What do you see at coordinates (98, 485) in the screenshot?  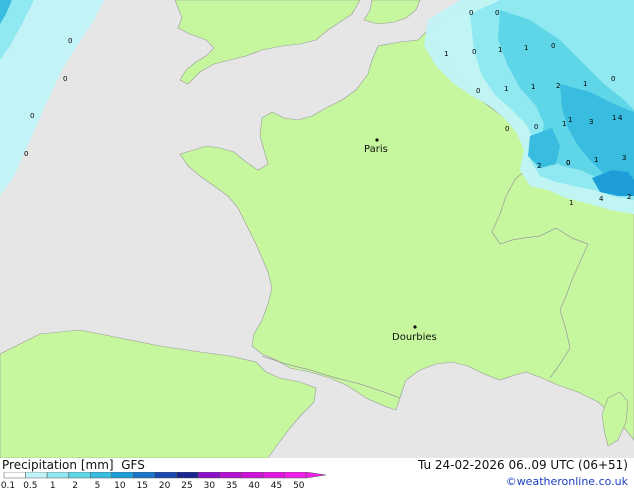 I see `color-scale-tick-label: 5` at bounding box center [98, 485].